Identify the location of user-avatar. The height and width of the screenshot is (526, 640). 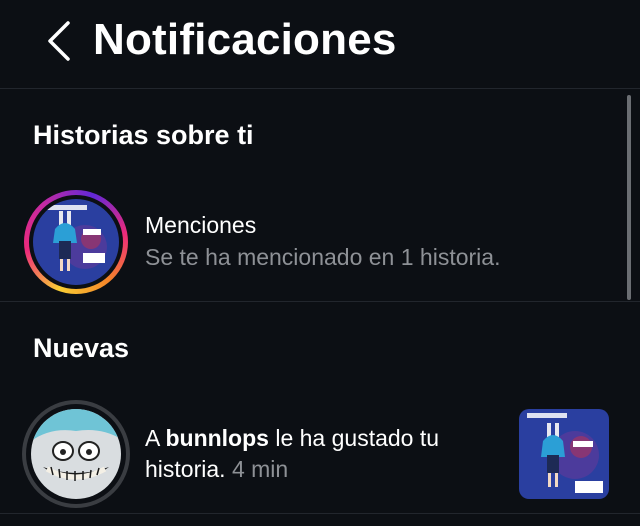
(76, 454).